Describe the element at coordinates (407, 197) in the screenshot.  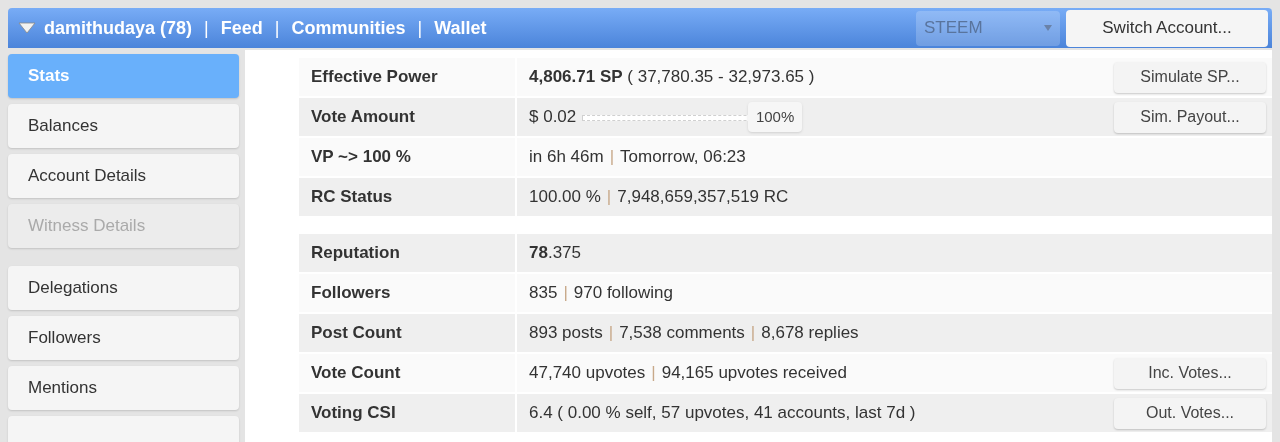
I see `stat-label: RC Status` at that location.